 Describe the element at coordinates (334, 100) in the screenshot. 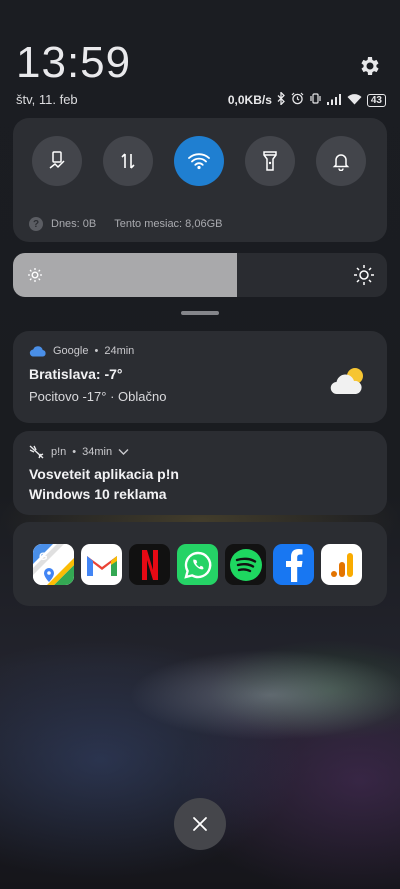

I see `signal-icon` at that location.